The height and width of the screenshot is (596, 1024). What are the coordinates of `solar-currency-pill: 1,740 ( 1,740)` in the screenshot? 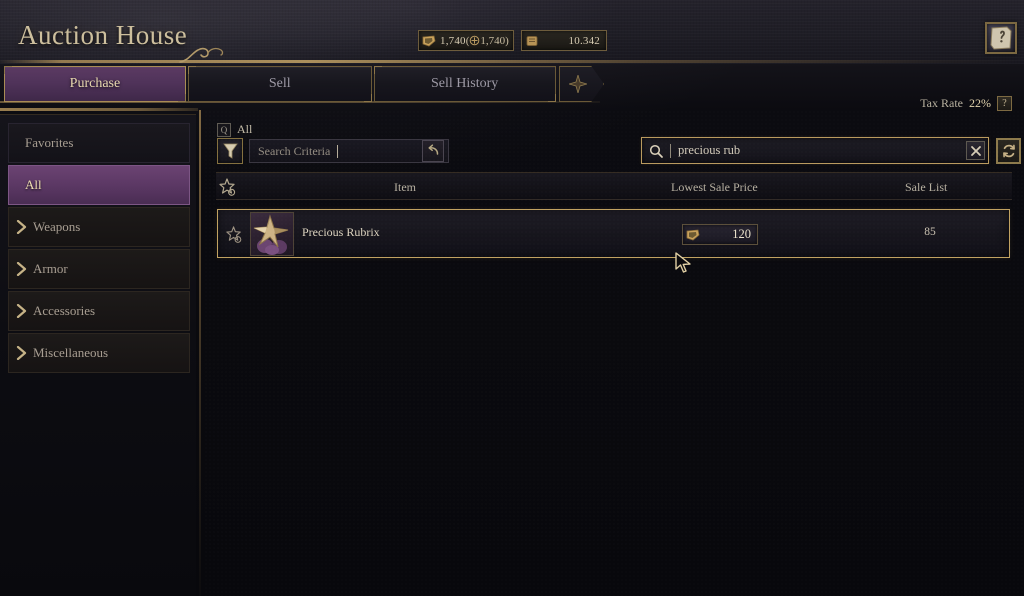 It's located at (466, 40).